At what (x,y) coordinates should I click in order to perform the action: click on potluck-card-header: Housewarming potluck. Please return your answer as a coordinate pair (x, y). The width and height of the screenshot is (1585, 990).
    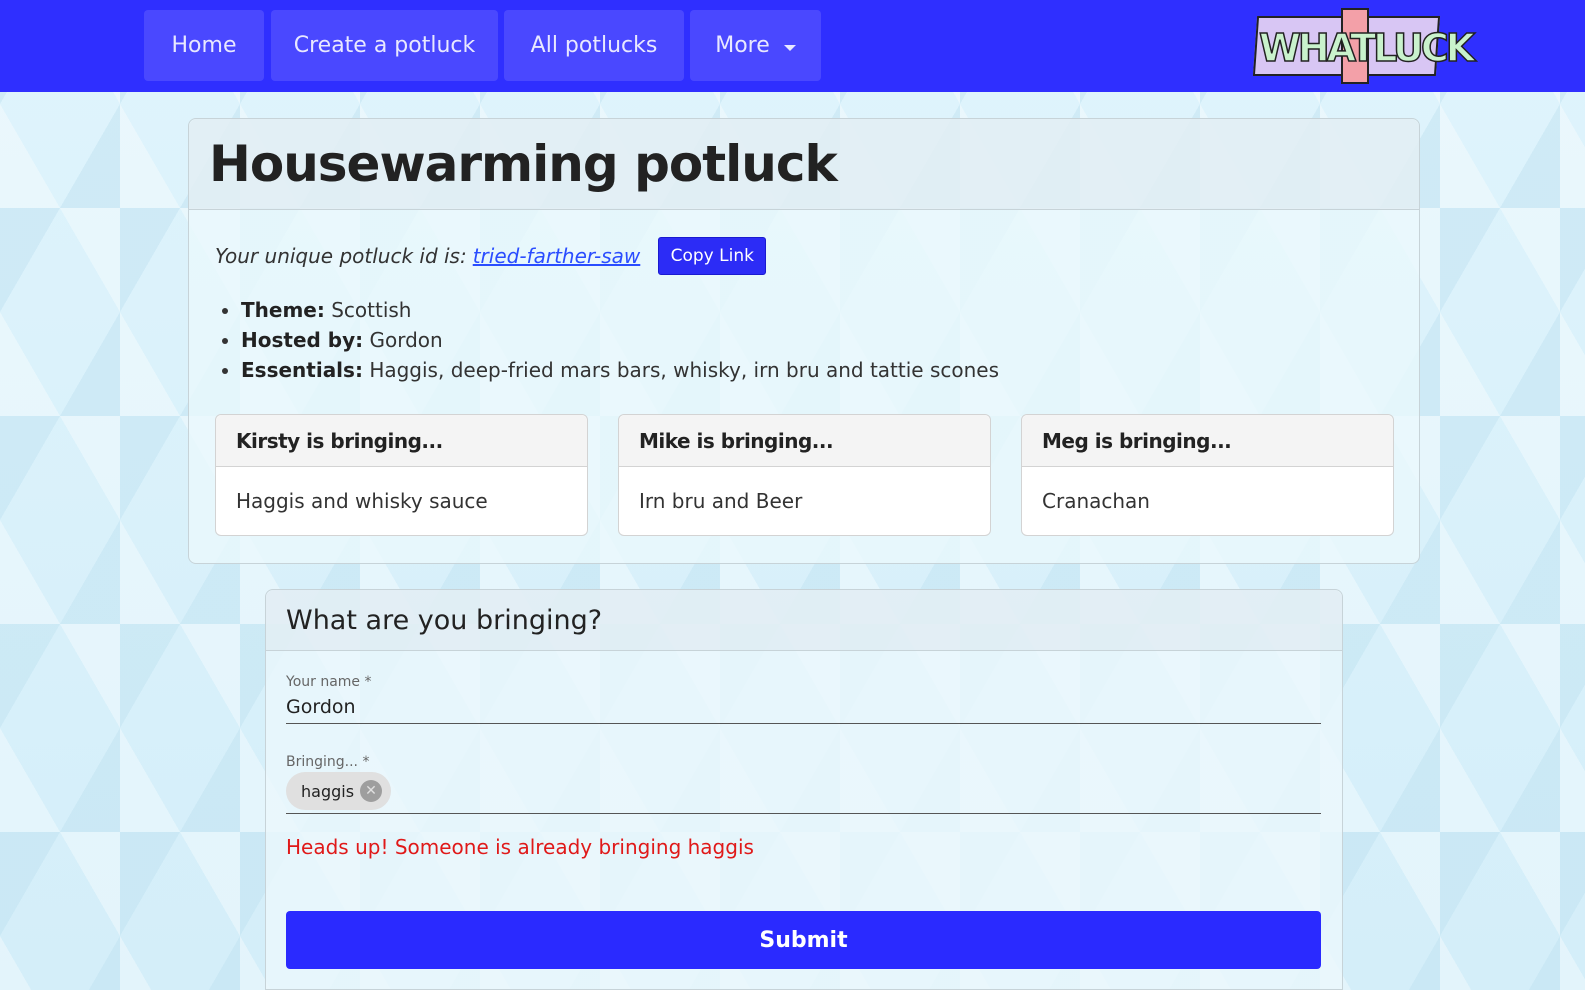
    Looking at the image, I should click on (804, 164).